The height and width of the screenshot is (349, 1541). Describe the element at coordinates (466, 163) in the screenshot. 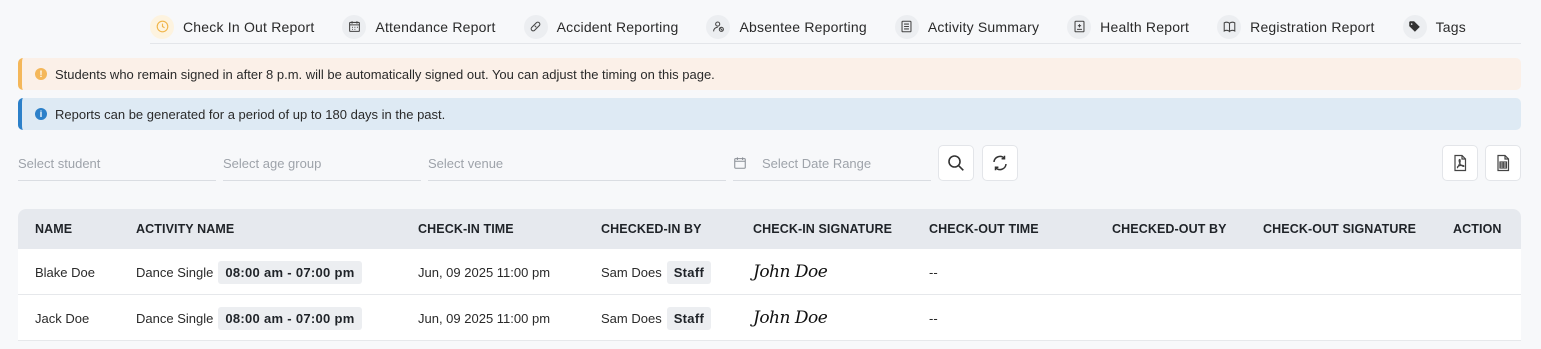

I see `venue-select-placeholder: Select venue` at that location.